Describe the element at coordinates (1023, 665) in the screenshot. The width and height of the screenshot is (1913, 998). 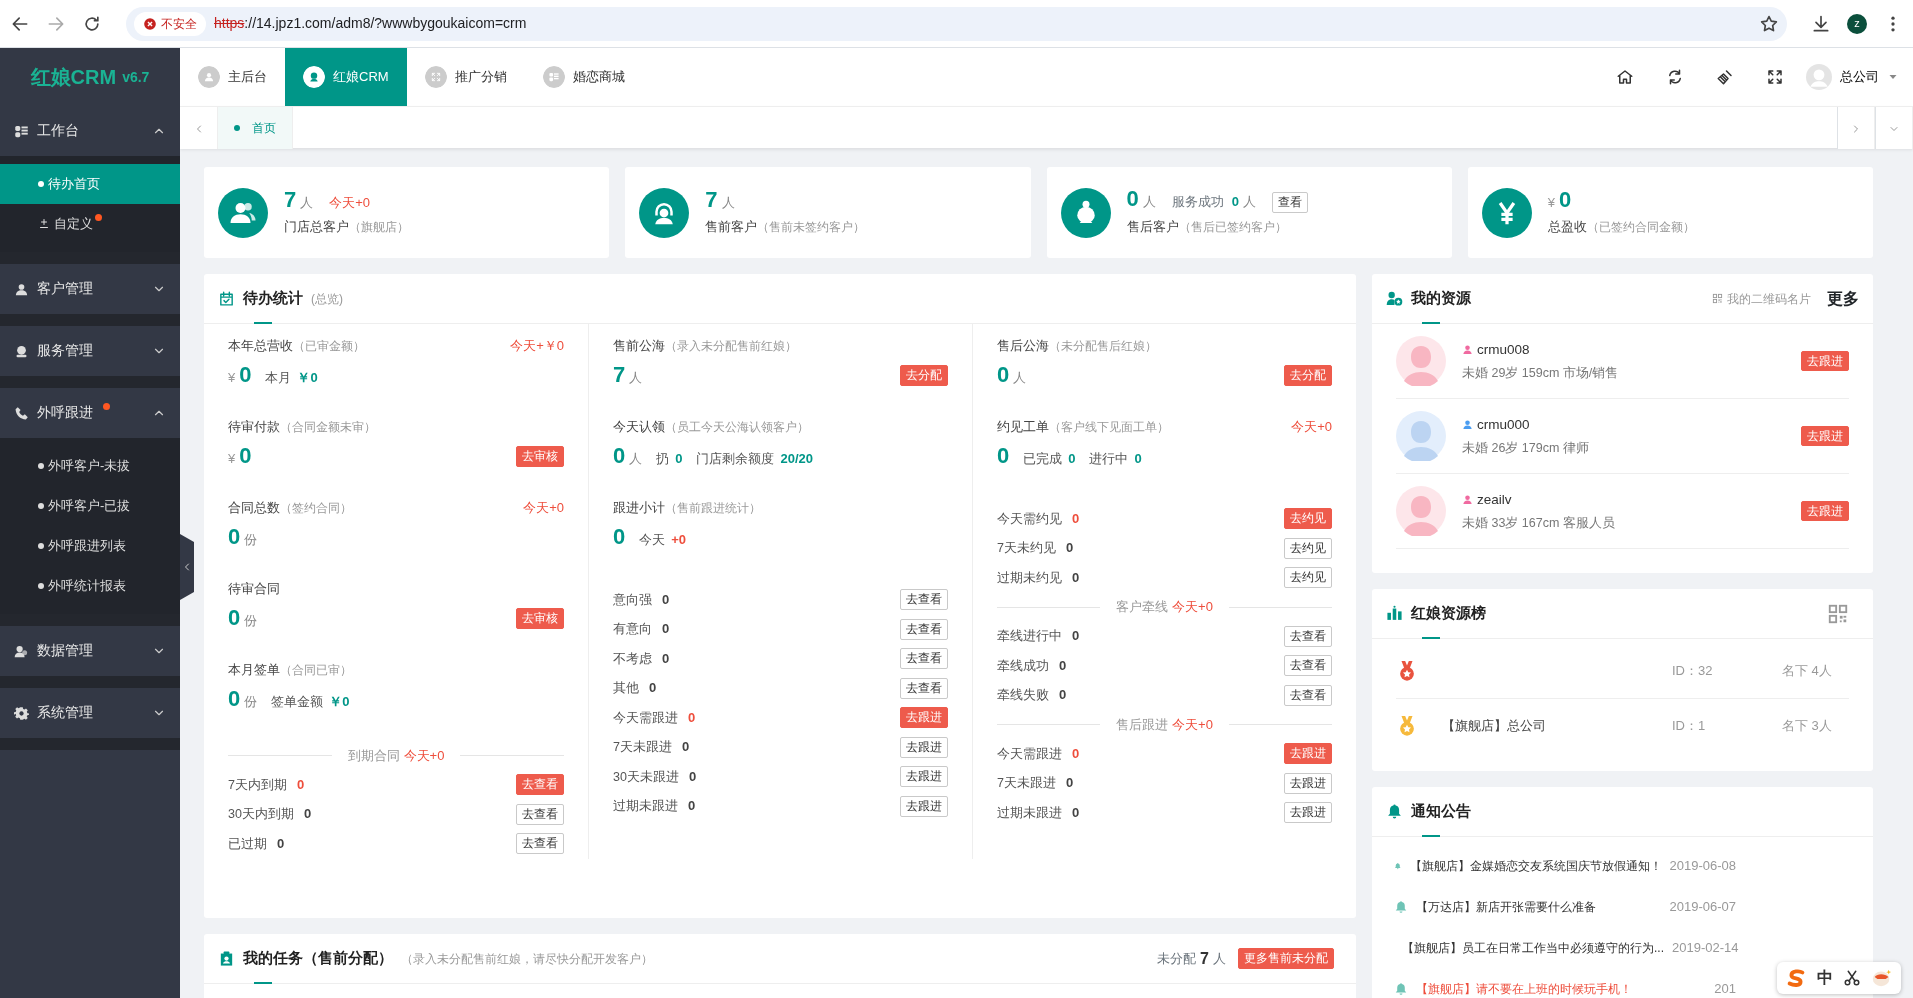
I see `row-label: 牵线成功` at that location.